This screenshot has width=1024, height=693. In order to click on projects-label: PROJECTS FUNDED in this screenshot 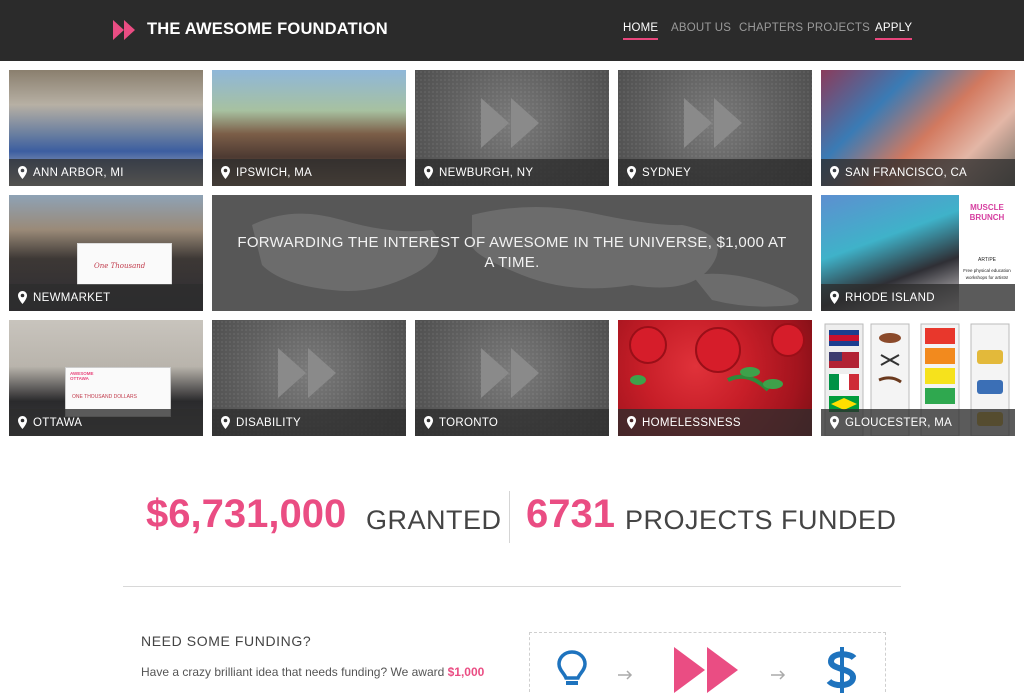, I will do `click(761, 520)`.